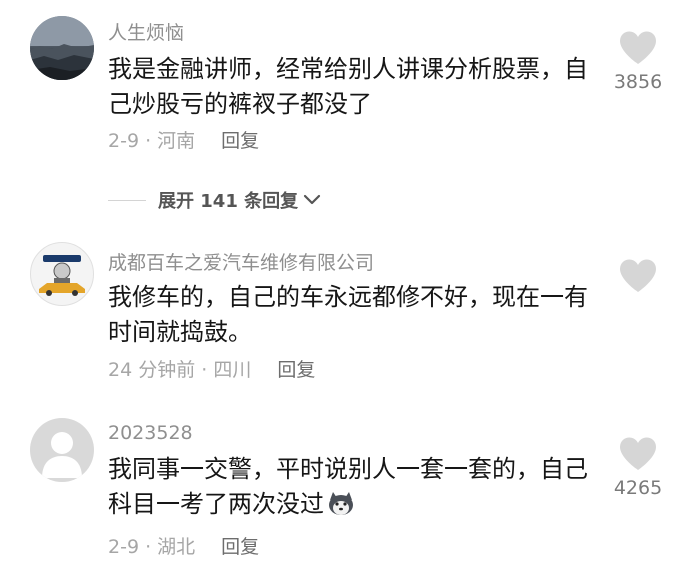  I want to click on like-button: 4265, so click(638, 467).